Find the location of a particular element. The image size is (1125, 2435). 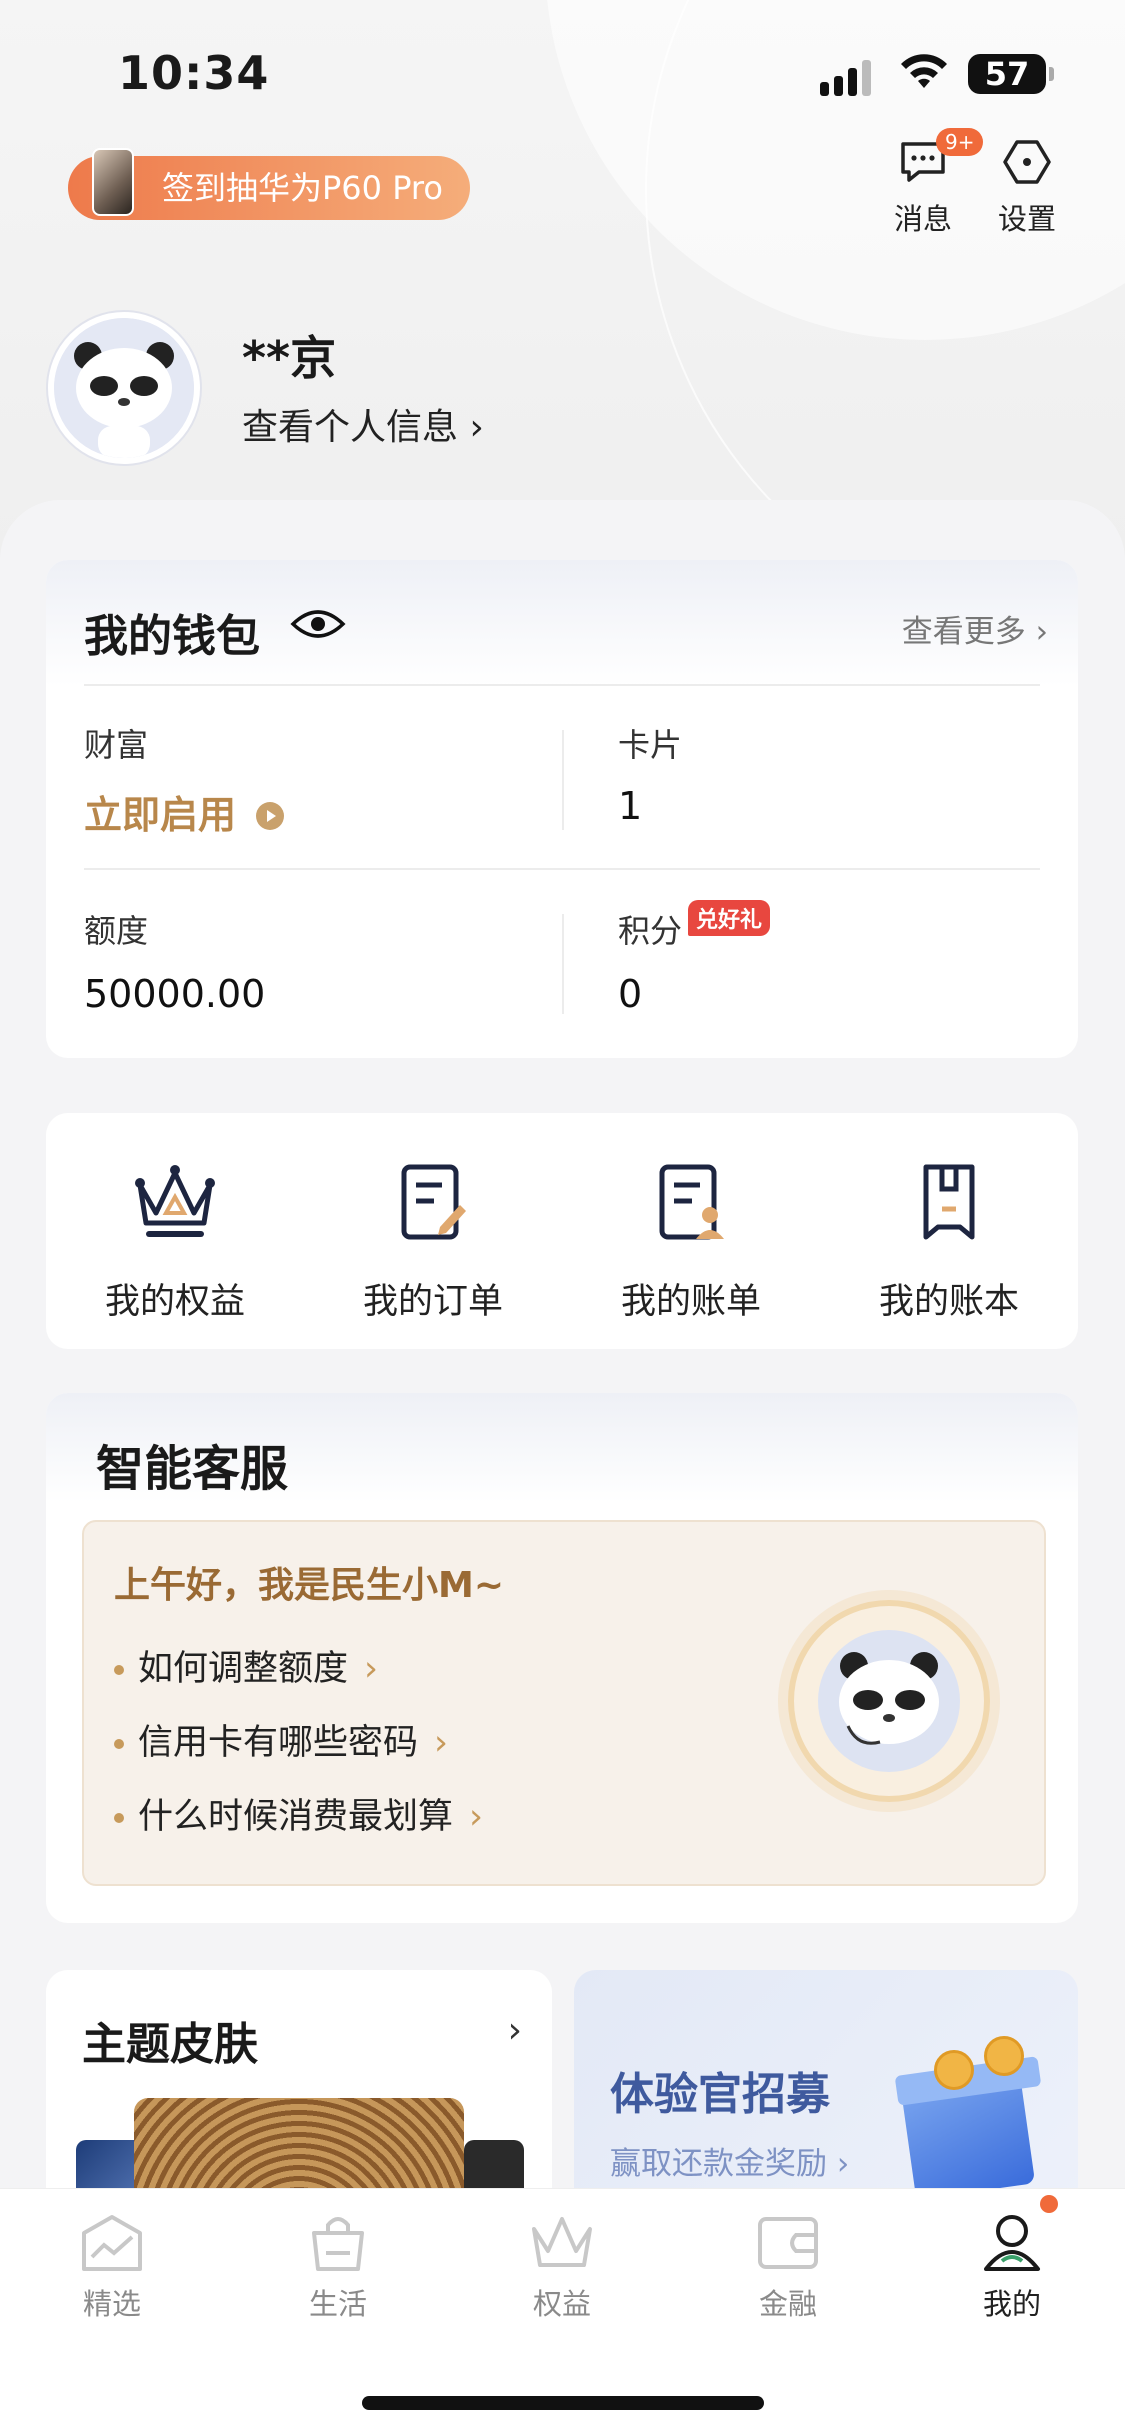

eye-icon is located at coordinates (318, 624).